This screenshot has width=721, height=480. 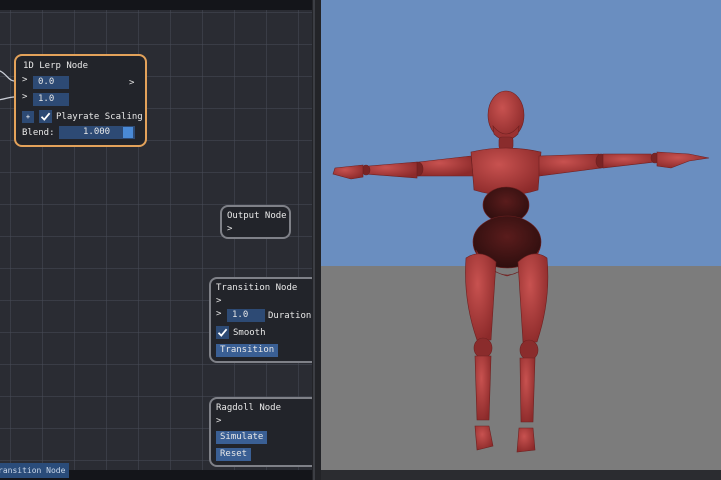 What do you see at coordinates (218, 421) in the screenshot?
I see `ragdoll-input-pin: >` at bounding box center [218, 421].